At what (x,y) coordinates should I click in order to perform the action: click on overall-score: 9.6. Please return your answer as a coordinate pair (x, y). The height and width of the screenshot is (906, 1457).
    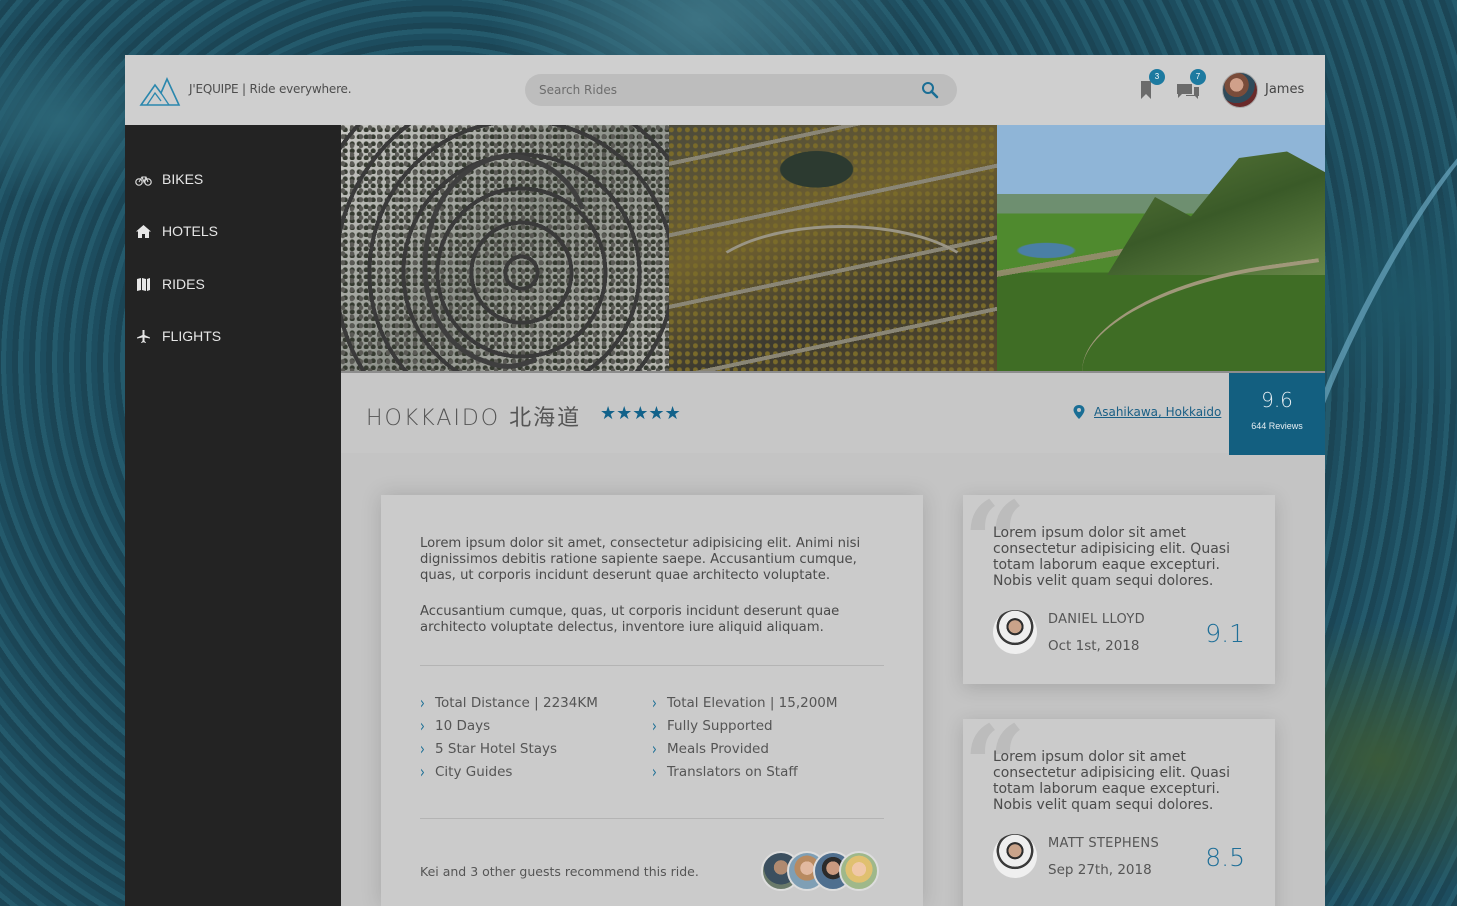
    Looking at the image, I should click on (1277, 400).